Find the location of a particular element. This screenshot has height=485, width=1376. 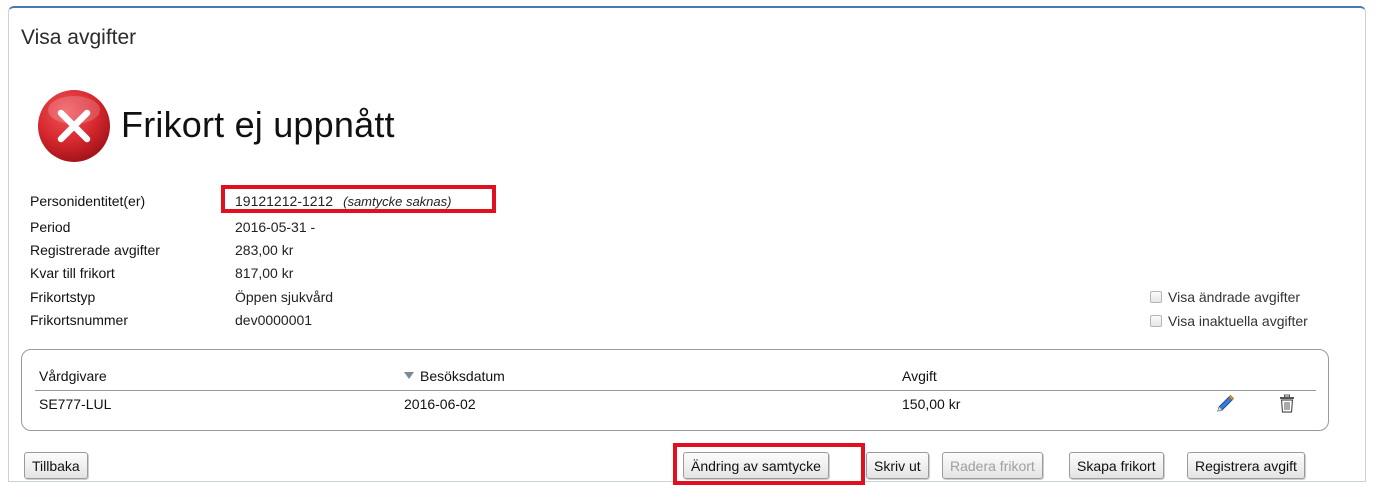

delete-card-button: Radera frikort is located at coordinates (992, 465).